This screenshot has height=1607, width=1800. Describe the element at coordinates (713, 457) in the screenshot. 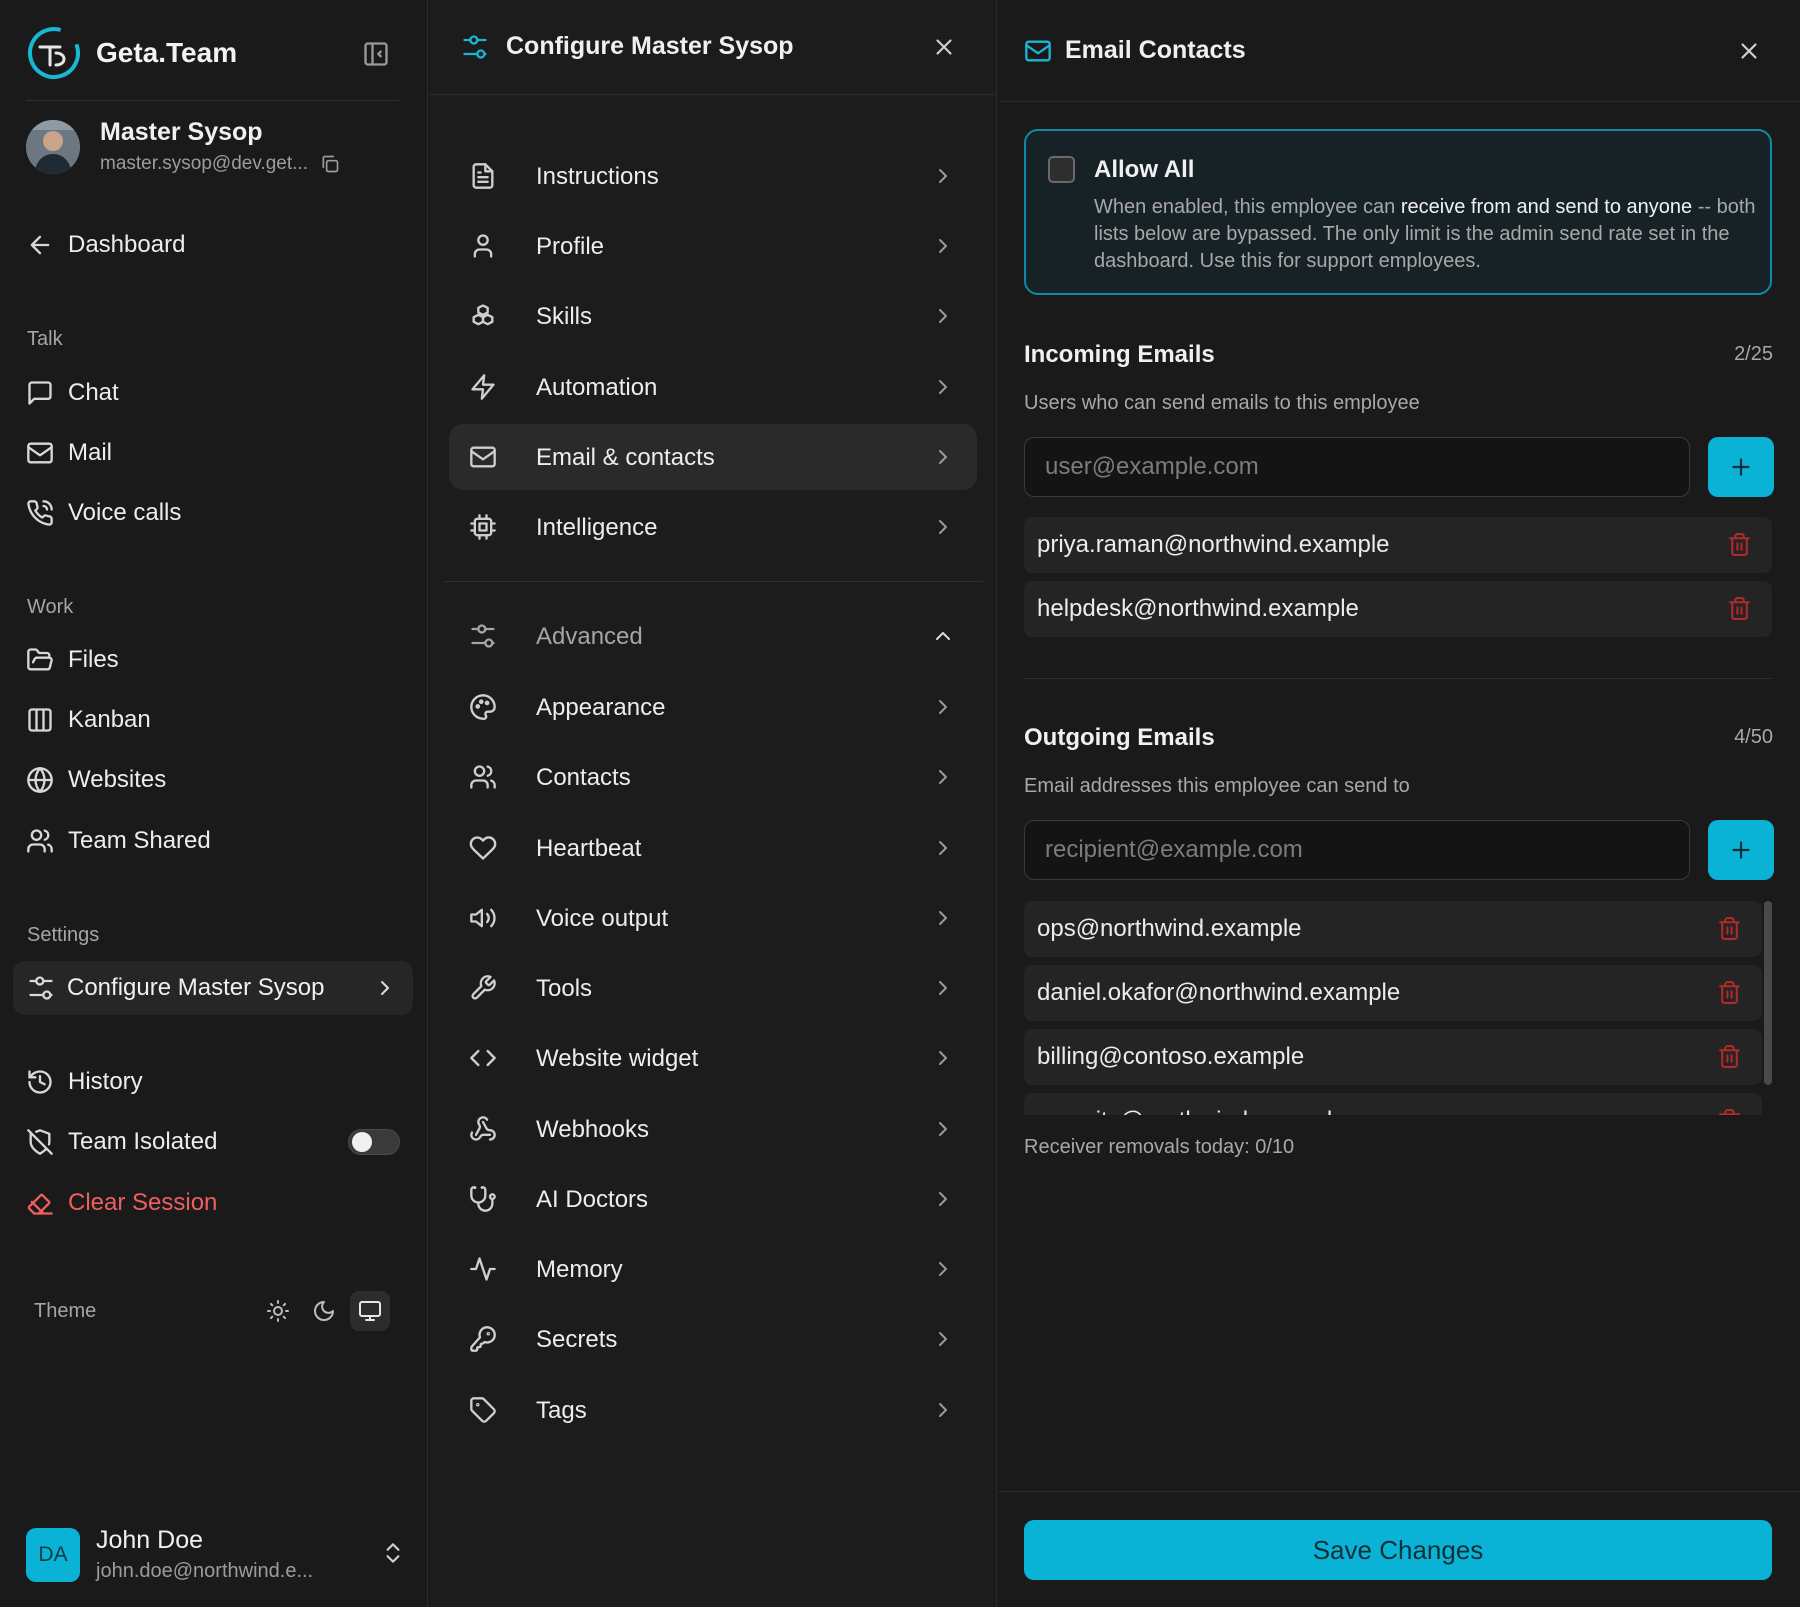

I see `config-item-email-contacts: Email & contacts` at that location.